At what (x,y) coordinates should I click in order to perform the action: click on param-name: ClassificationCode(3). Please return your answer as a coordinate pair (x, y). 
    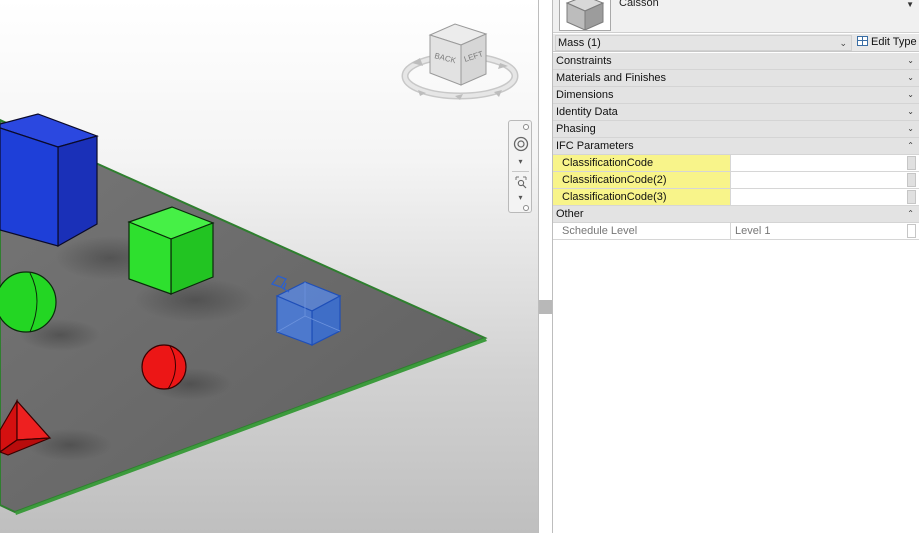
    Looking at the image, I should click on (642, 197).